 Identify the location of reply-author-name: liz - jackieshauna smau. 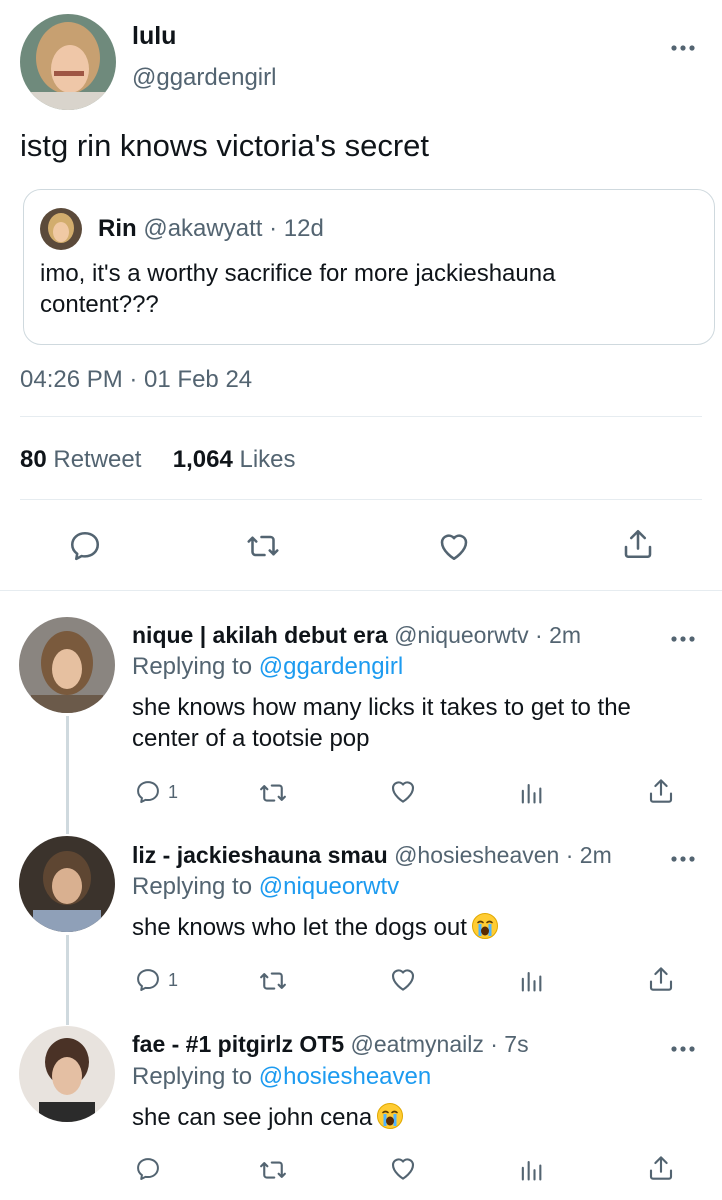
(260, 855).